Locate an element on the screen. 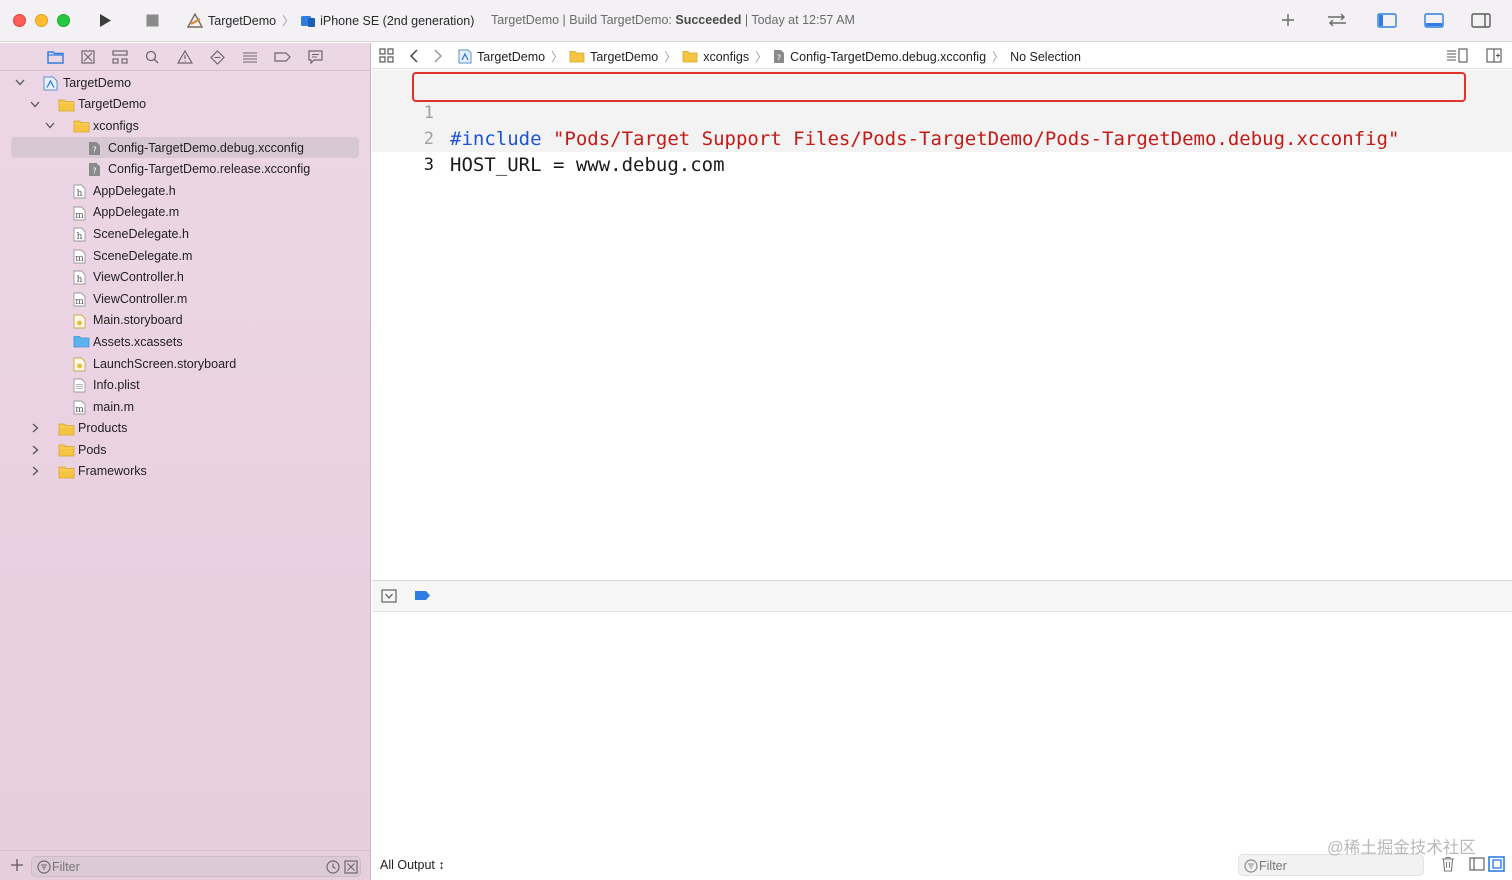  debug-area-toggle-button is located at coordinates (1434, 20).